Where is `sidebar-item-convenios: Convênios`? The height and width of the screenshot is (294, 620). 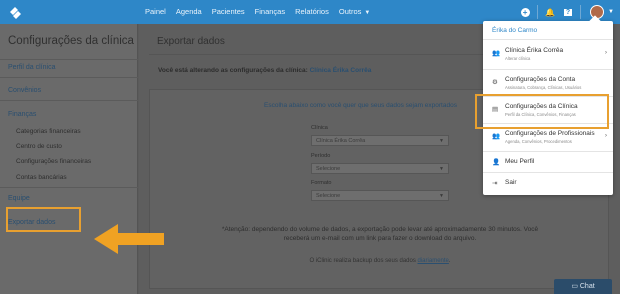 sidebar-item-convenios: Convênios is located at coordinates (24, 90).